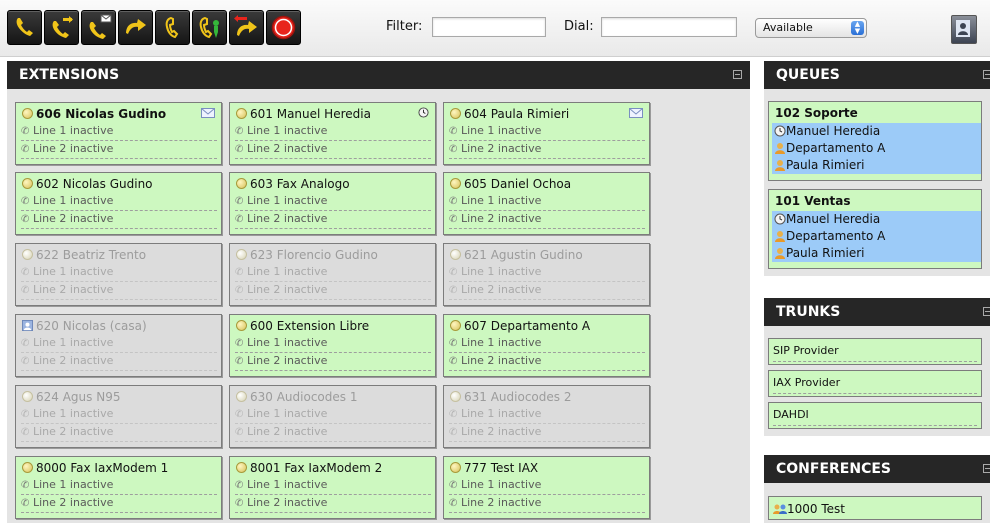 The height and width of the screenshot is (523, 990). What do you see at coordinates (98, 27) in the screenshot?
I see `voicemail-transfer-button` at bounding box center [98, 27].